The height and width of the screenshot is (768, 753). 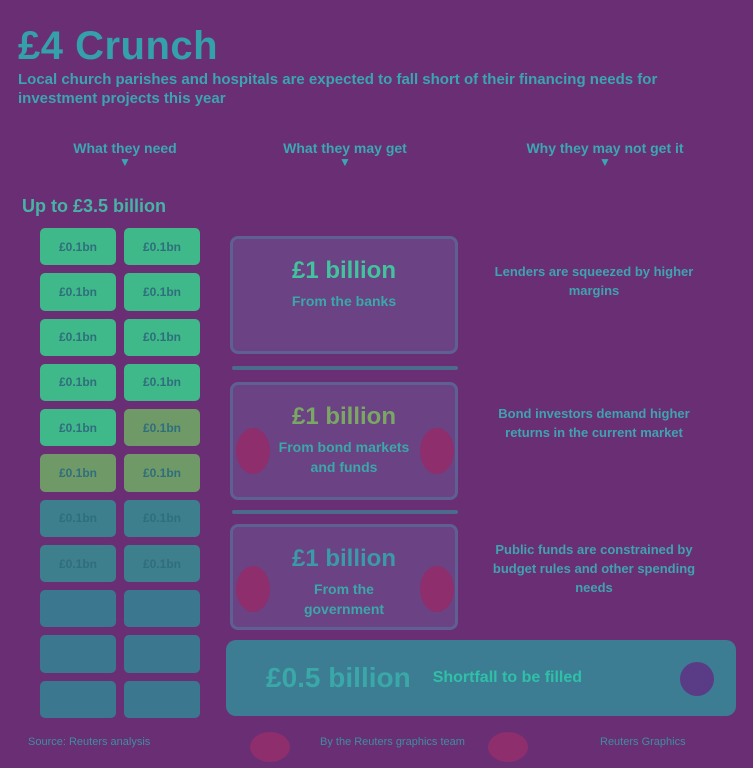 What do you see at coordinates (94, 206) in the screenshot?
I see `need-total: Up to £3.5 billion` at bounding box center [94, 206].